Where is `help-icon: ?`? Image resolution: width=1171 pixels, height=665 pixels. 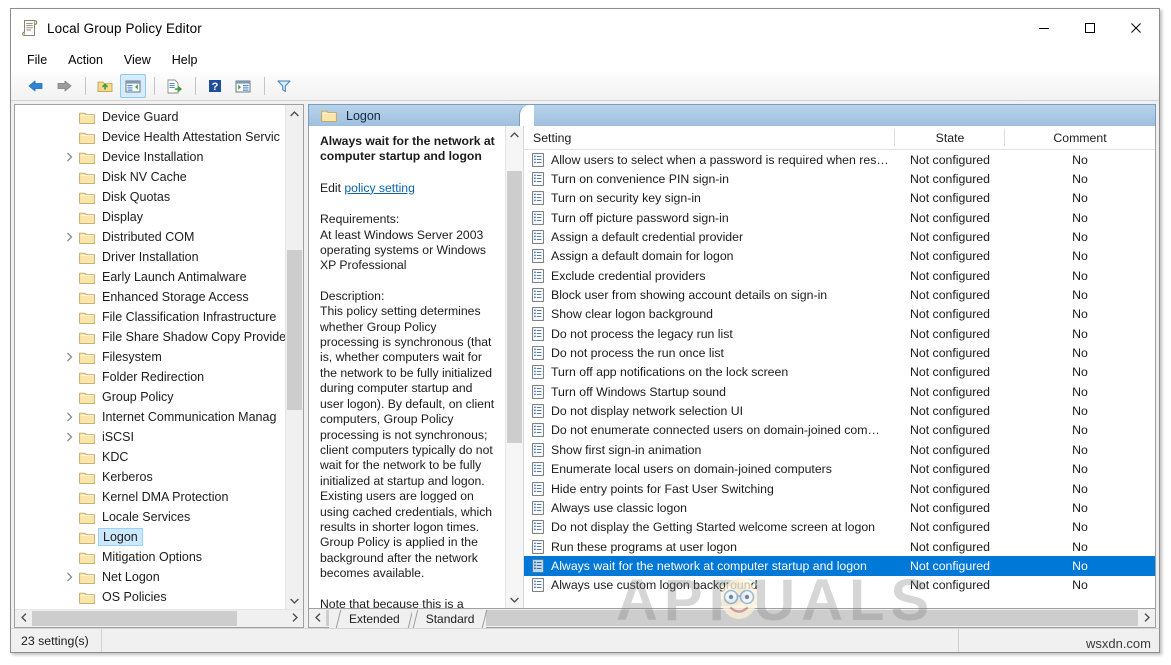
help-icon: ? is located at coordinates (215, 86).